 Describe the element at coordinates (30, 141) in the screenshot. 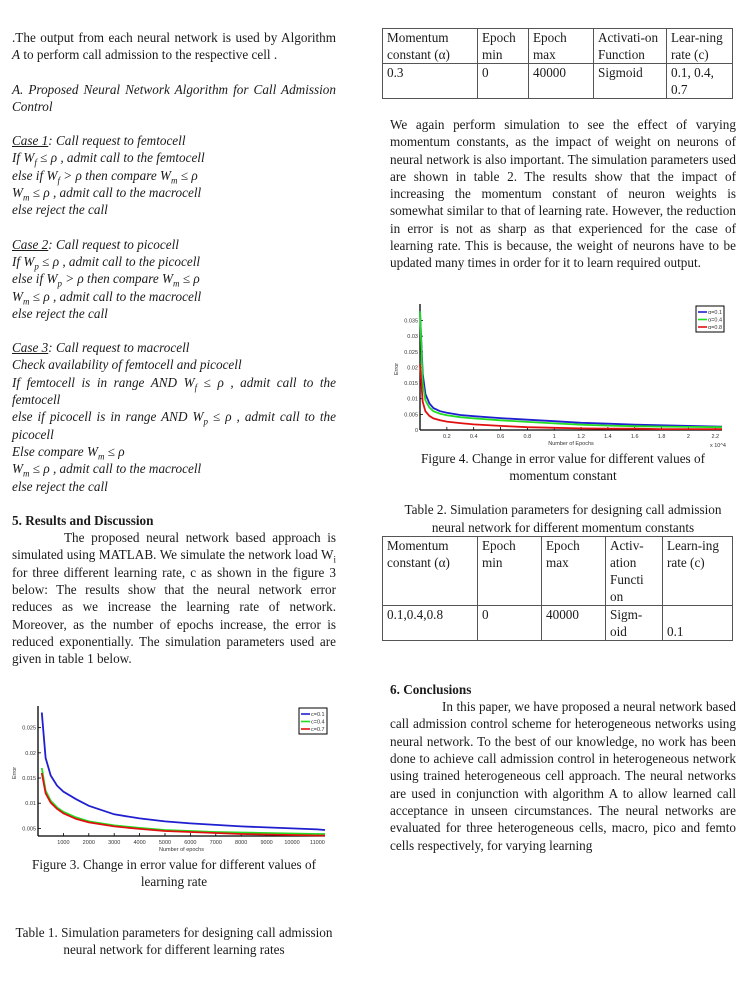

I see `case-1-label: Case 1` at that location.